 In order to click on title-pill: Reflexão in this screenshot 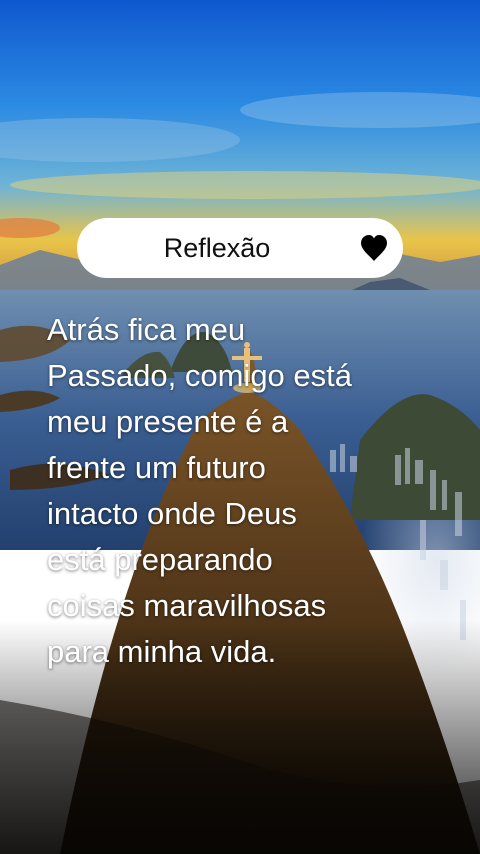, I will do `click(240, 248)`.